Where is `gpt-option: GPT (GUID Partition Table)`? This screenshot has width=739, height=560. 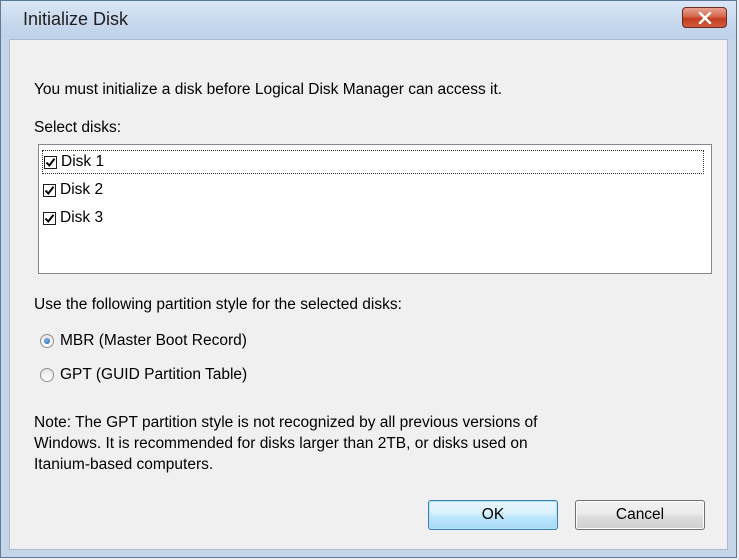 gpt-option: GPT (GUID Partition Table) is located at coordinates (143, 375).